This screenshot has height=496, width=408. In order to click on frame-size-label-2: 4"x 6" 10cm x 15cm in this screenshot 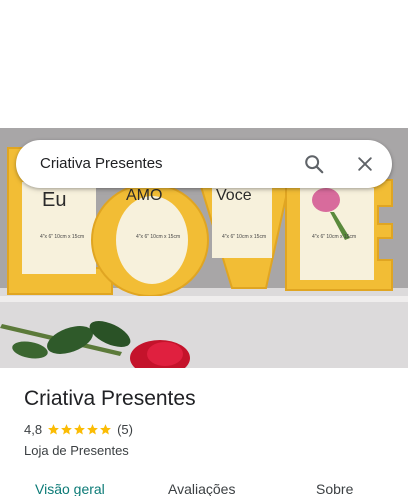, I will do `click(158, 237)`.